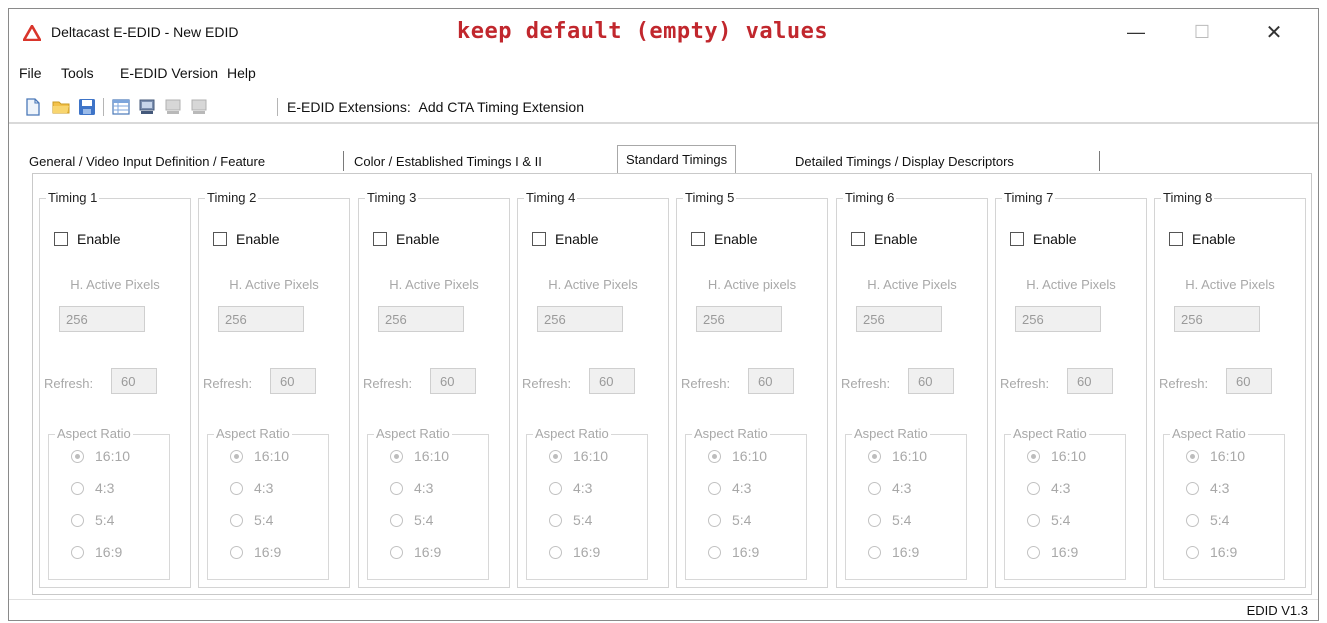  Describe the element at coordinates (904, 161) in the screenshot. I see `tab-detailed-timings: Detailed Timings / Display Descriptors` at that location.